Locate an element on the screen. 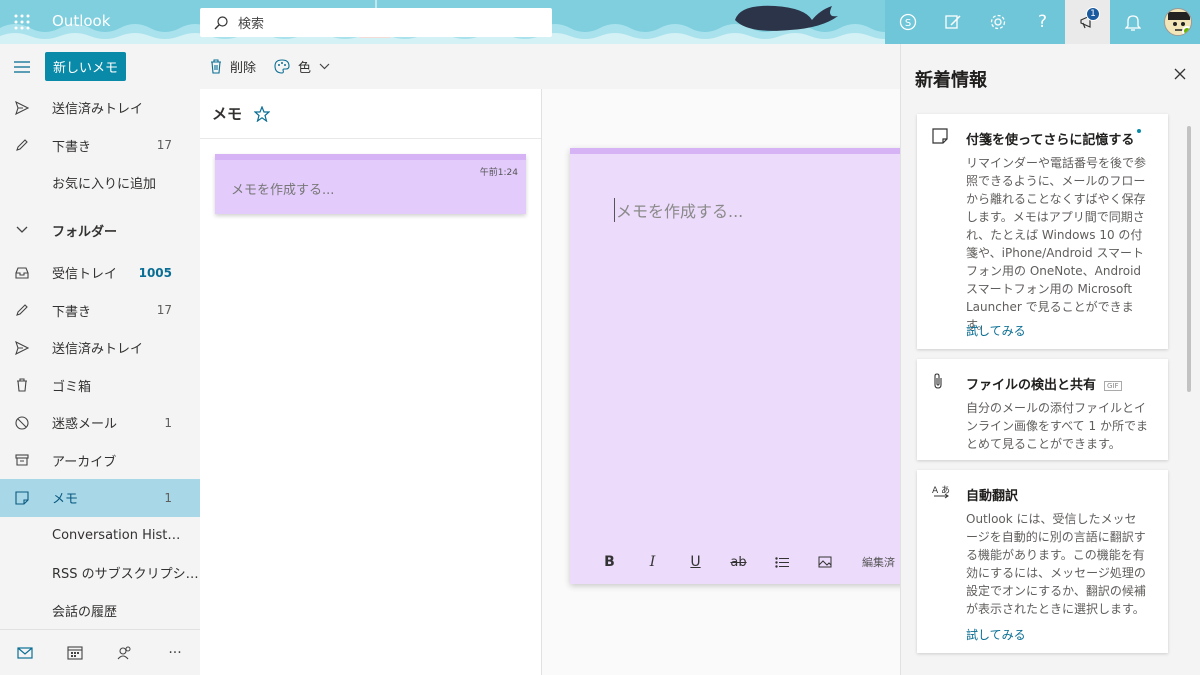  add-favorite-label: お気に入りに追加 is located at coordinates (104, 182).